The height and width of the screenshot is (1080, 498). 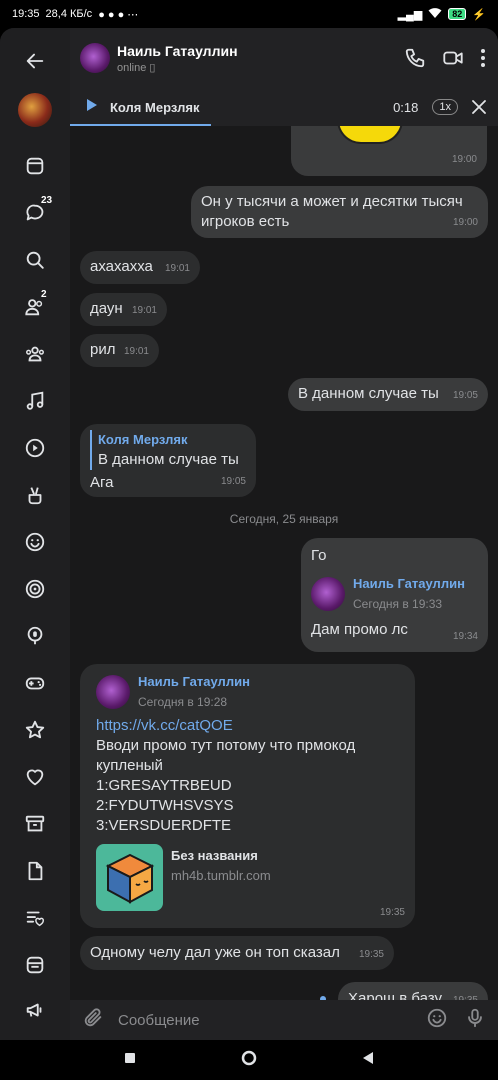 I want to click on signal-icon: ▂▄▆, so click(x=410, y=14).